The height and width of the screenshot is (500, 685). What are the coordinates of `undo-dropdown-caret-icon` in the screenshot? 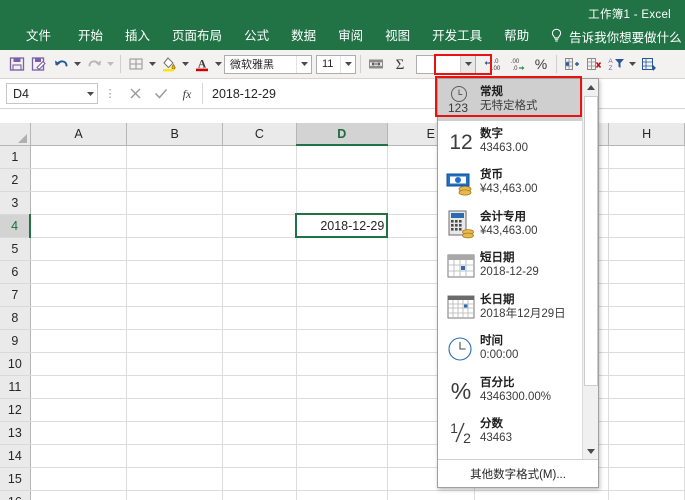 It's located at (77, 64).